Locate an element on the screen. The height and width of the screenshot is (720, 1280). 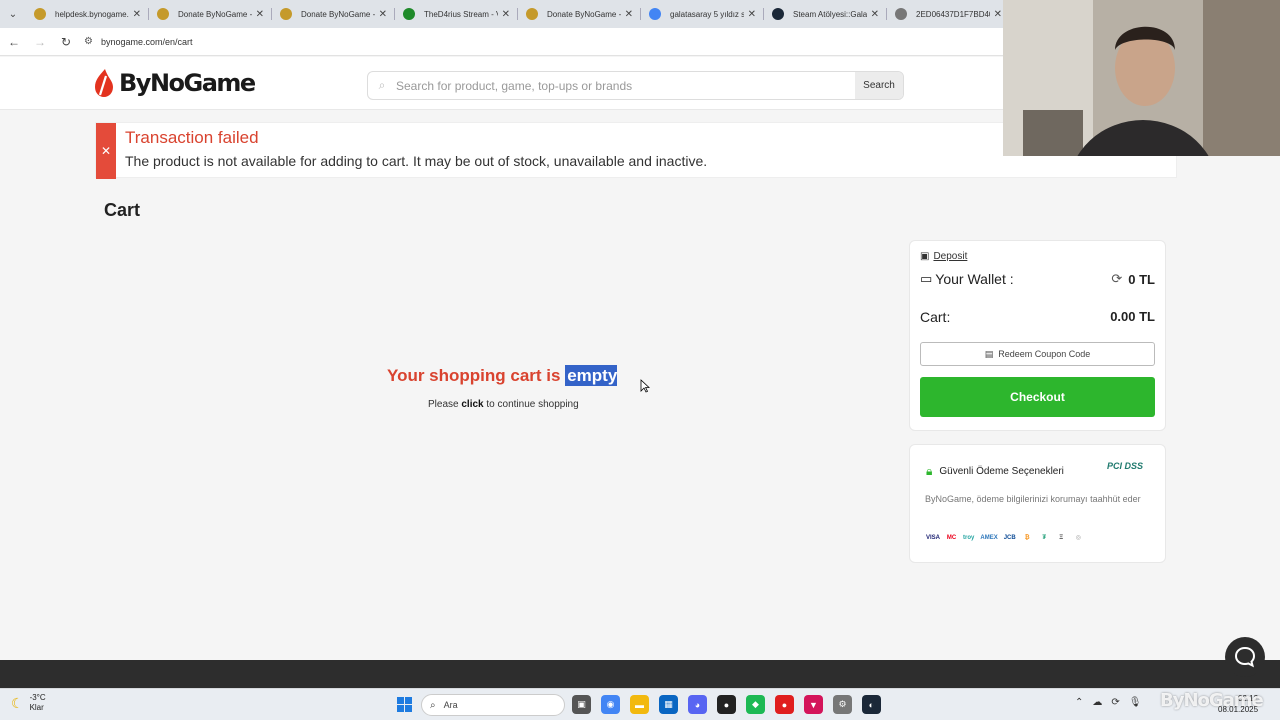
redeem-coupon-button: ▤ Redeem Coupon Code is located at coordinates (1037, 354).